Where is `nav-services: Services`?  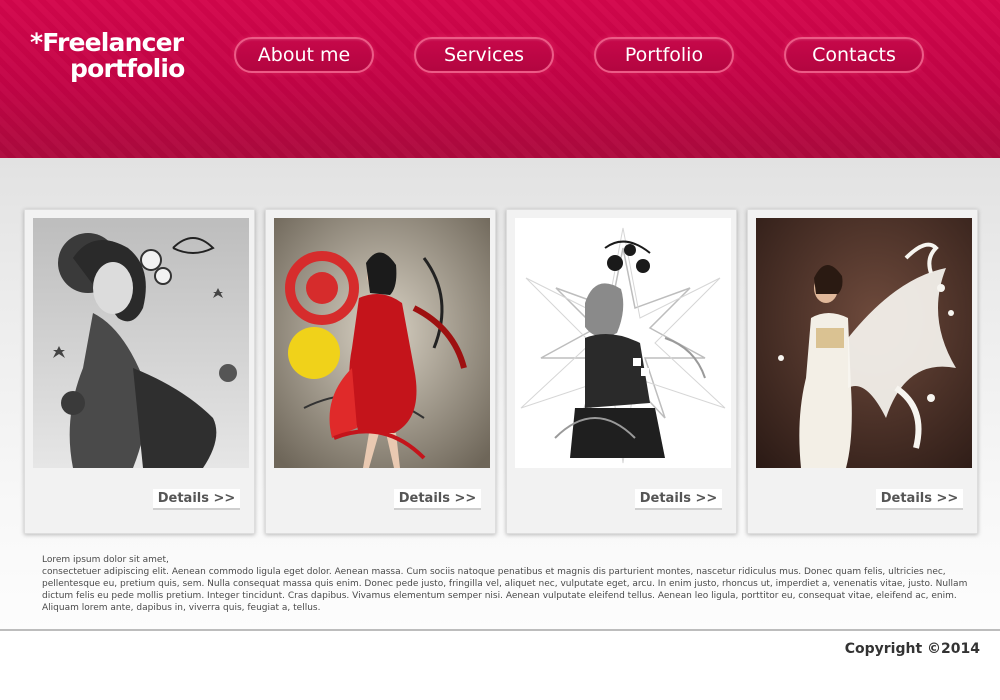 nav-services: Services is located at coordinates (484, 55).